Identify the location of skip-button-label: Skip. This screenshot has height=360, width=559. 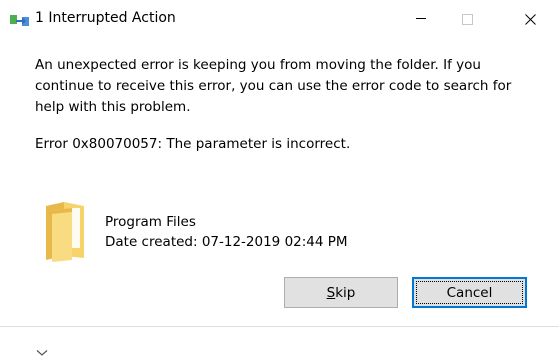
(341, 292).